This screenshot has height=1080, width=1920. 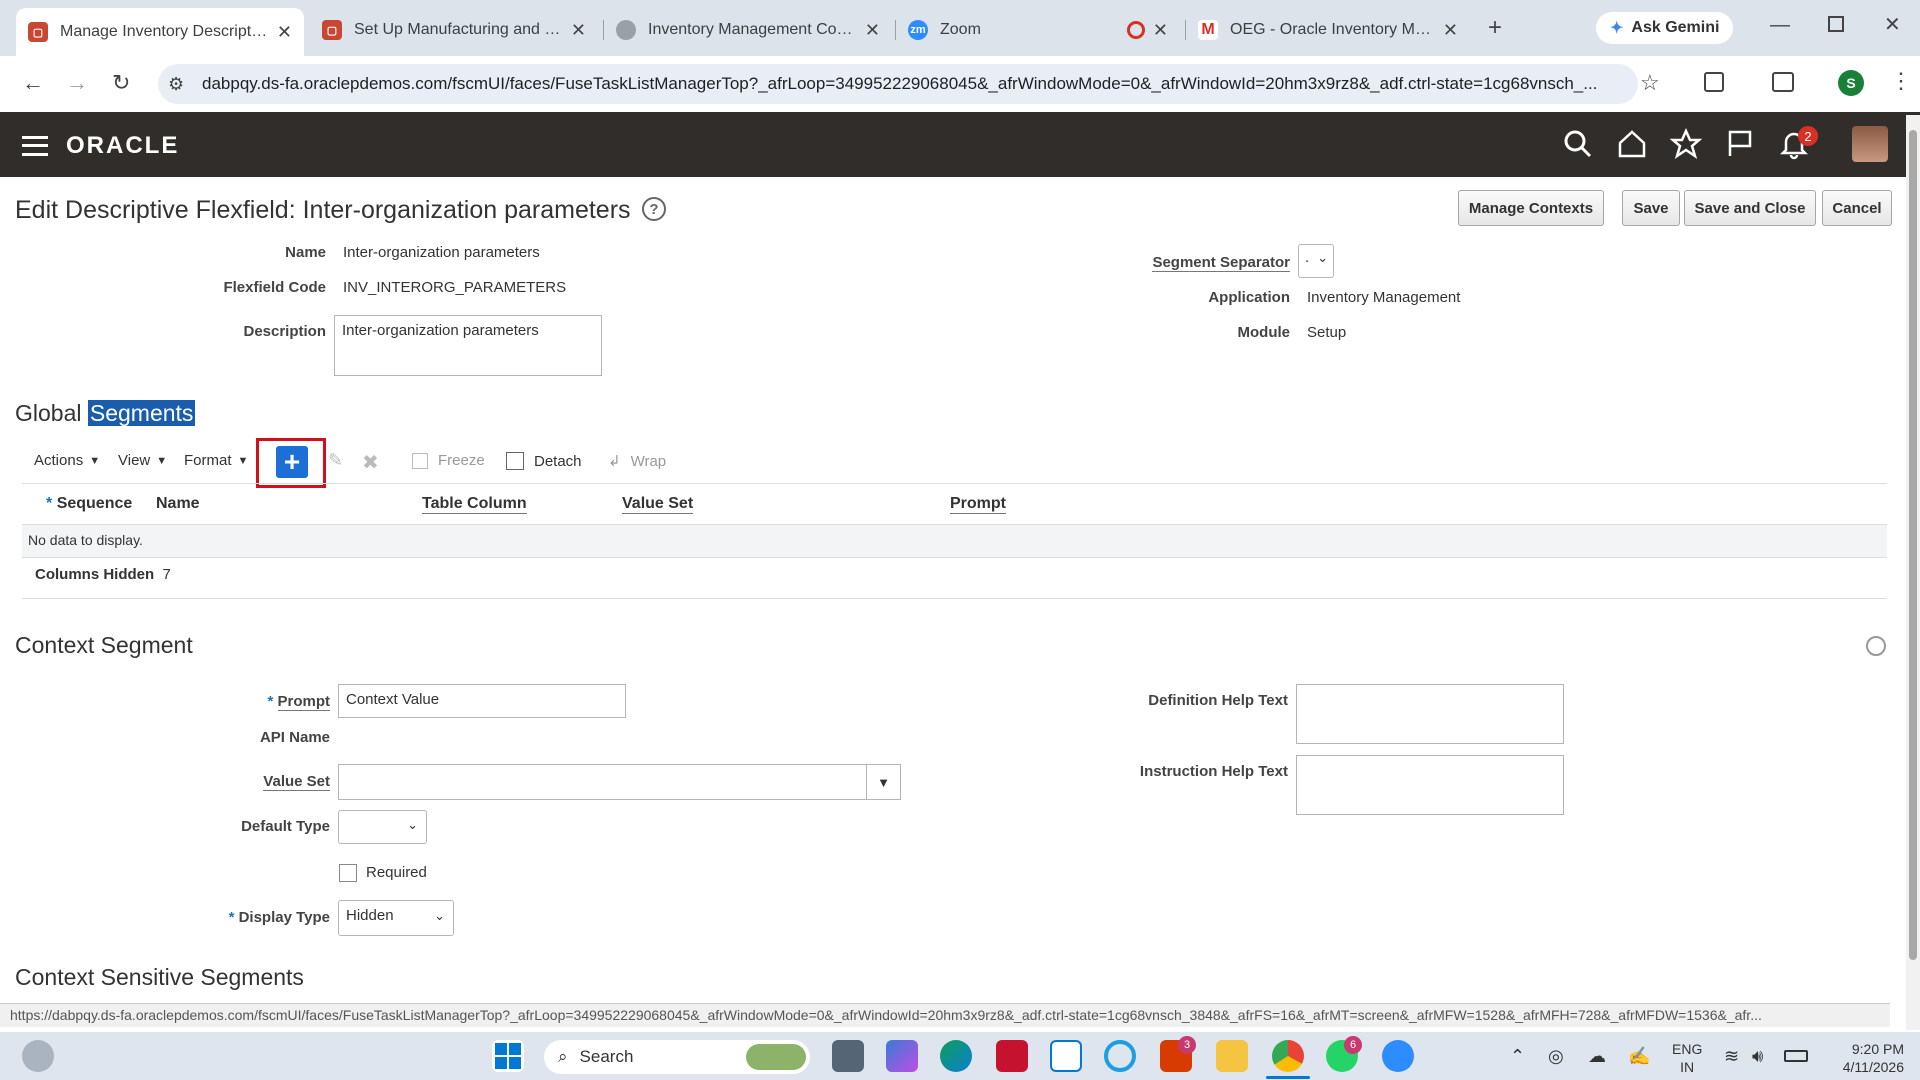 I want to click on manage-contexts-button: Manage Contexts, so click(x=1531, y=208).